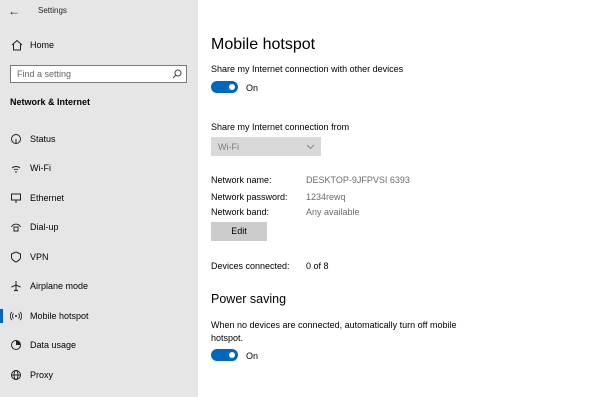 Image resolution: width=600 pixels, height=397 pixels. I want to click on power-saving-text-line2: hotspot., so click(227, 338).